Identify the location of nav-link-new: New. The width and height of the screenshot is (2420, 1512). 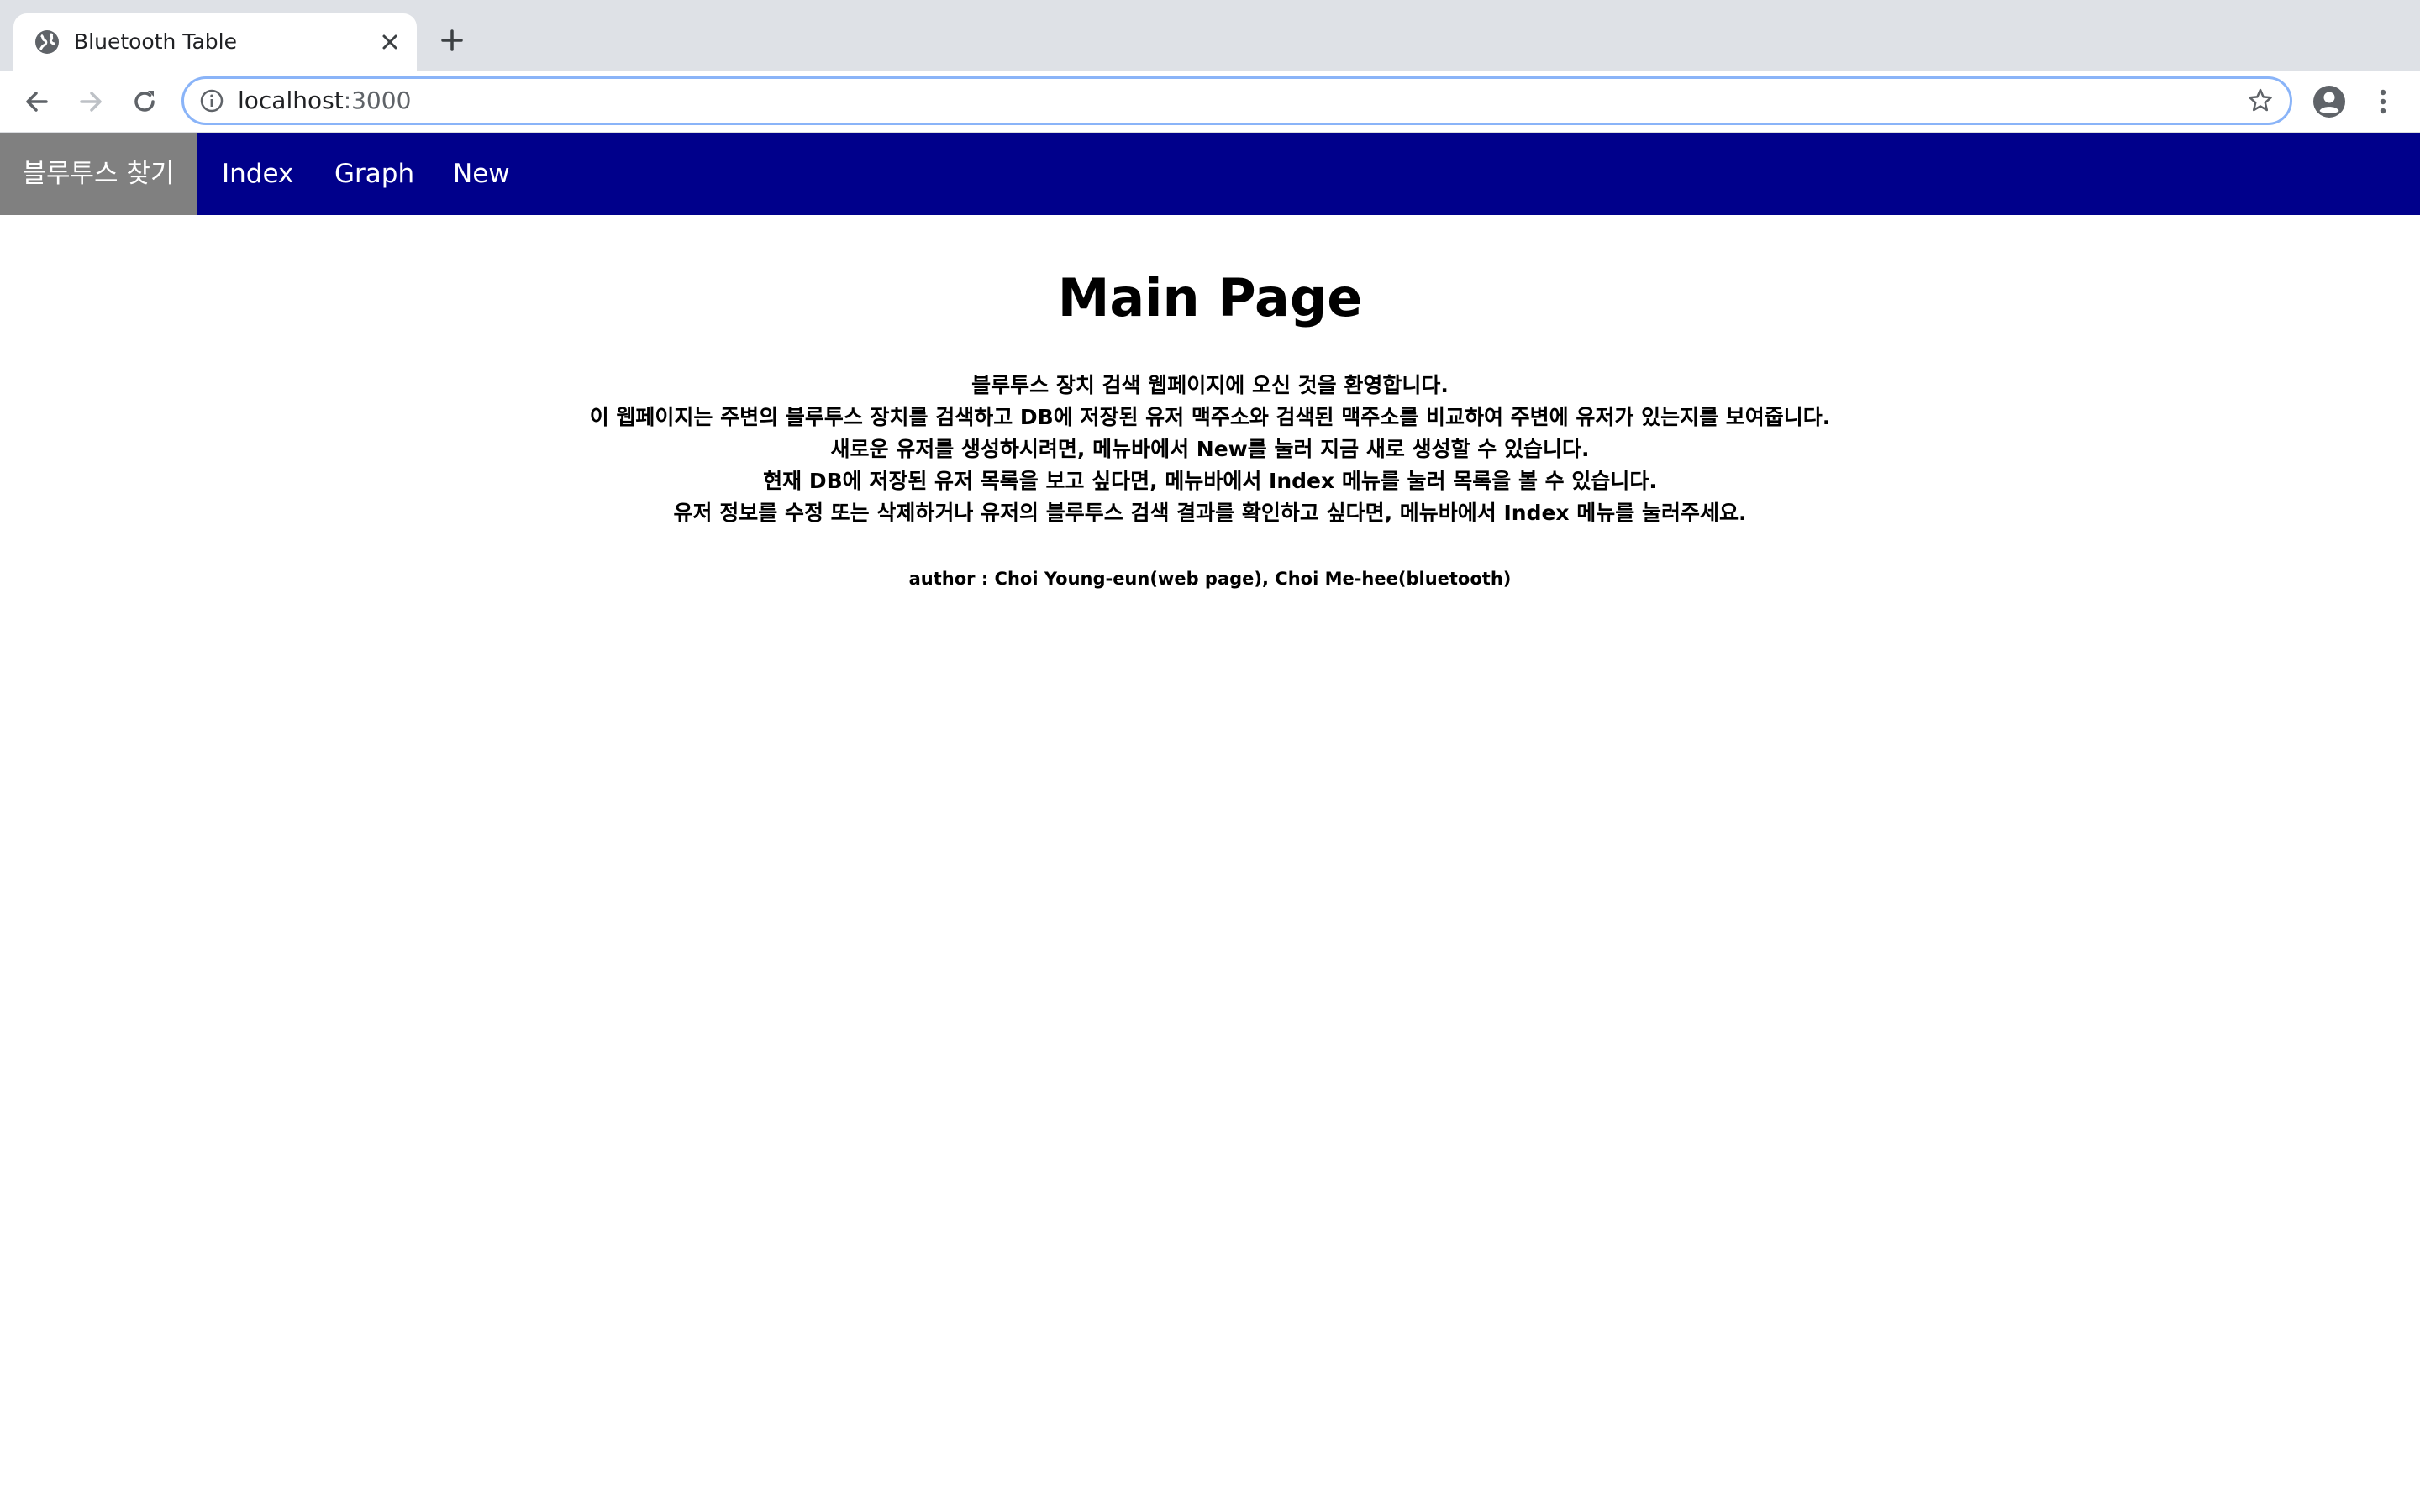
(481, 174).